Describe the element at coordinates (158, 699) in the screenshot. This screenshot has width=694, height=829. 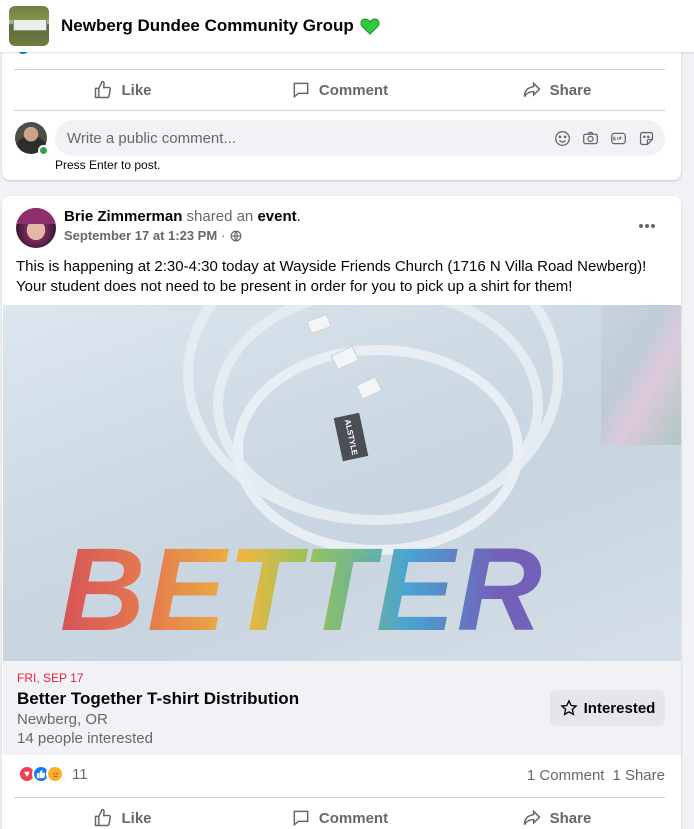
I see `event-title: Better Together T-shirt Distribution` at that location.